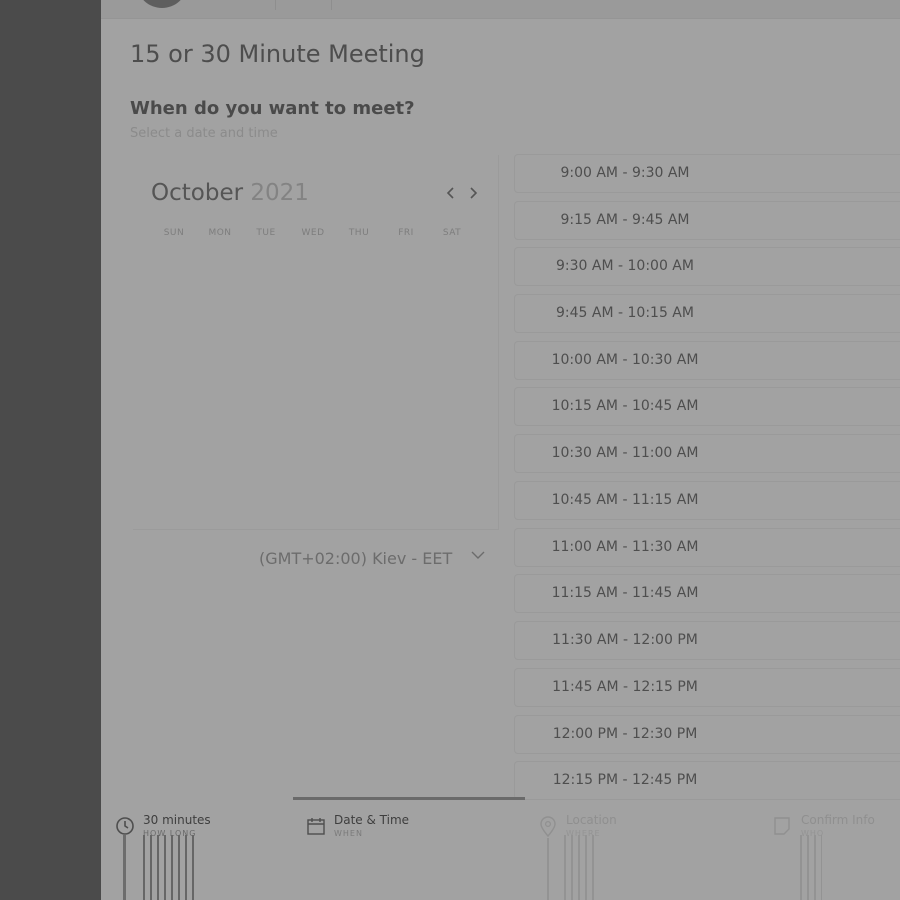 Image resolution: width=900 pixels, height=900 pixels. What do you see at coordinates (266, 233) in the screenshot?
I see `weekday-label: TUE` at bounding box center [266, 233].